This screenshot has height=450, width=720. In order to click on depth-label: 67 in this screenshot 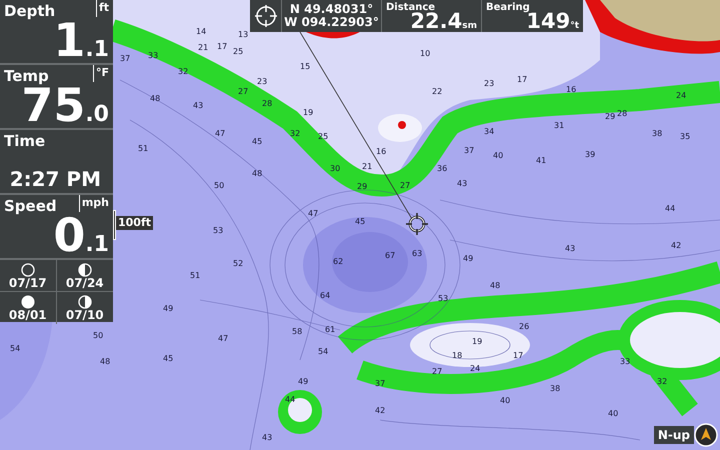, I will do `click(390, 256)`.